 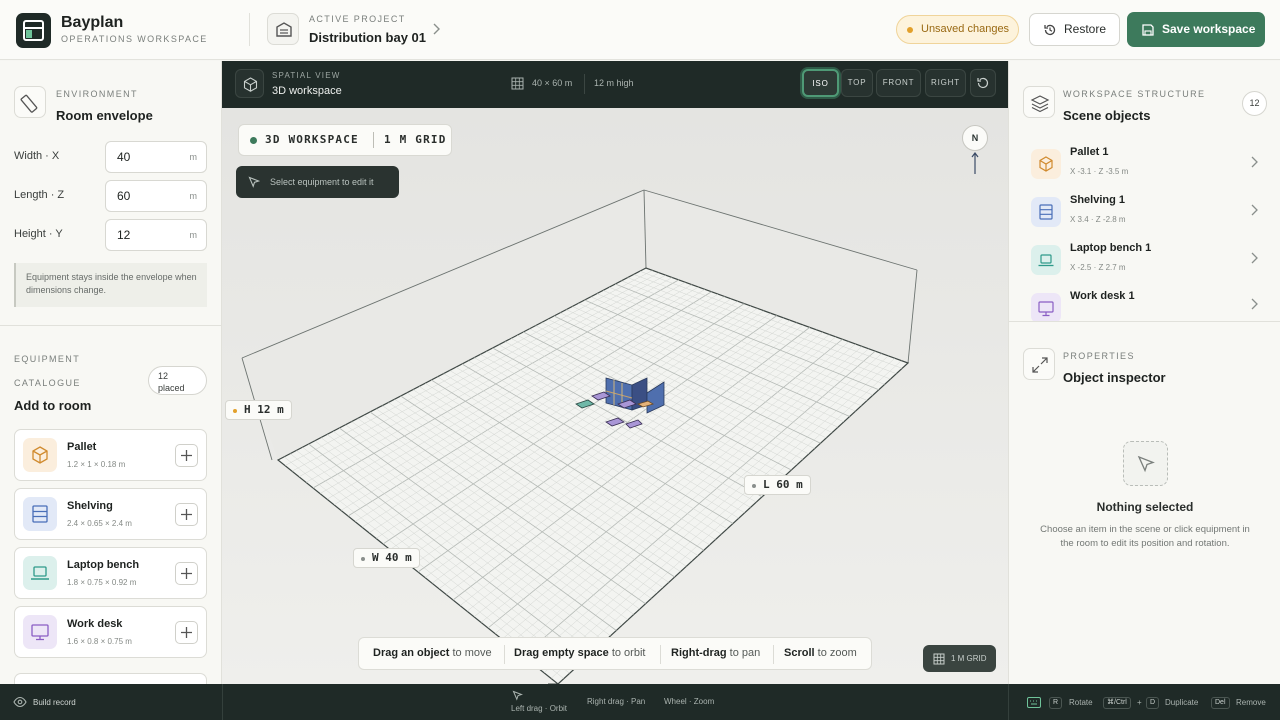 What do you see at coordinates (1089, 152) in the screenshot?
I see `object-name: Pallet 1` at bounding box center [1089, 152].